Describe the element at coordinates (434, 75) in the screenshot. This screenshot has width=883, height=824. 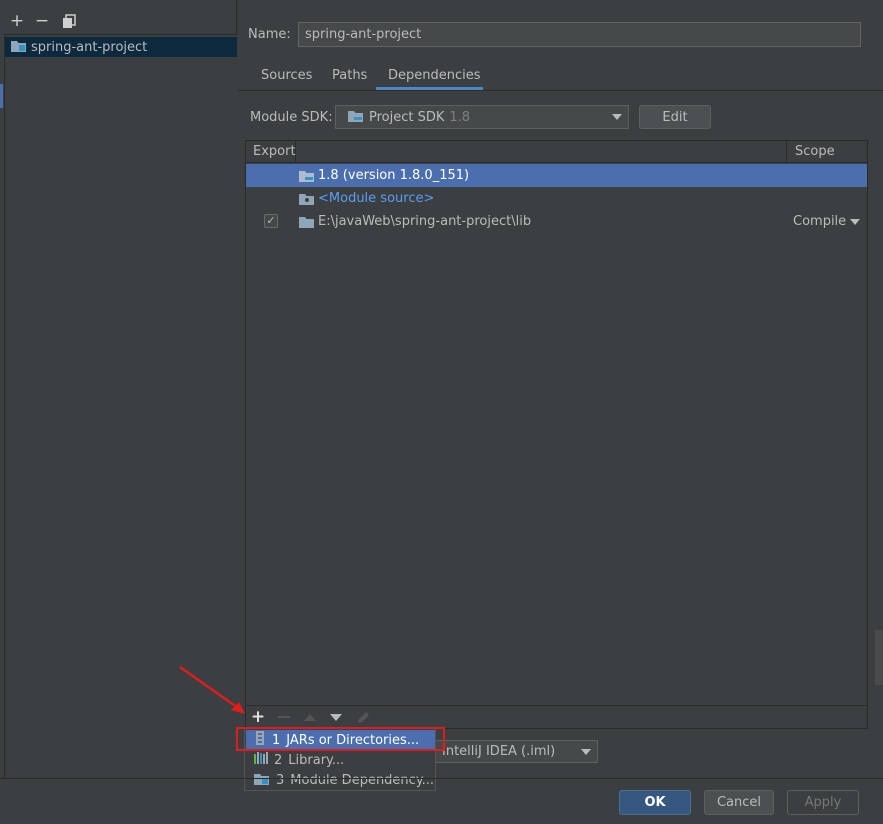
I see `tab-dependencies: Dependencies` at that location.